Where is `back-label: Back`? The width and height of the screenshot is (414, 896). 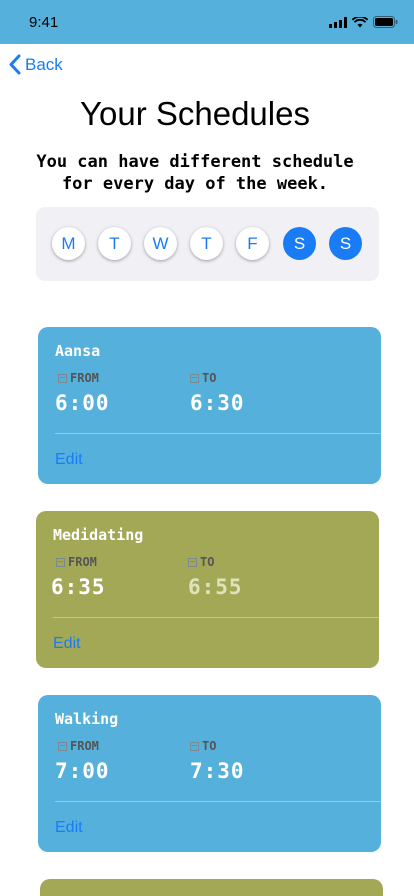 back-label: Back is located at coordinates (44, 64).